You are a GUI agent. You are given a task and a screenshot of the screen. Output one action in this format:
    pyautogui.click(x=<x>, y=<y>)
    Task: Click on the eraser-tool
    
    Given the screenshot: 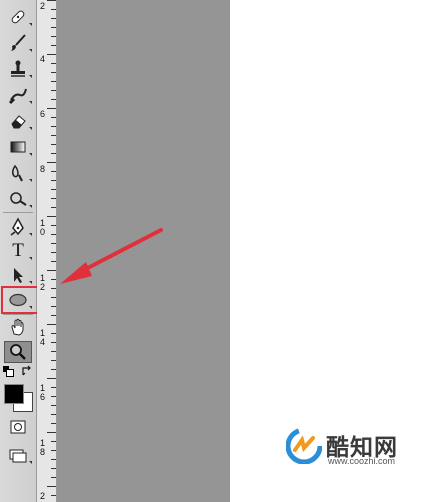 What is the action you would take?
    pyautogui.click(x=18, y=121)
    